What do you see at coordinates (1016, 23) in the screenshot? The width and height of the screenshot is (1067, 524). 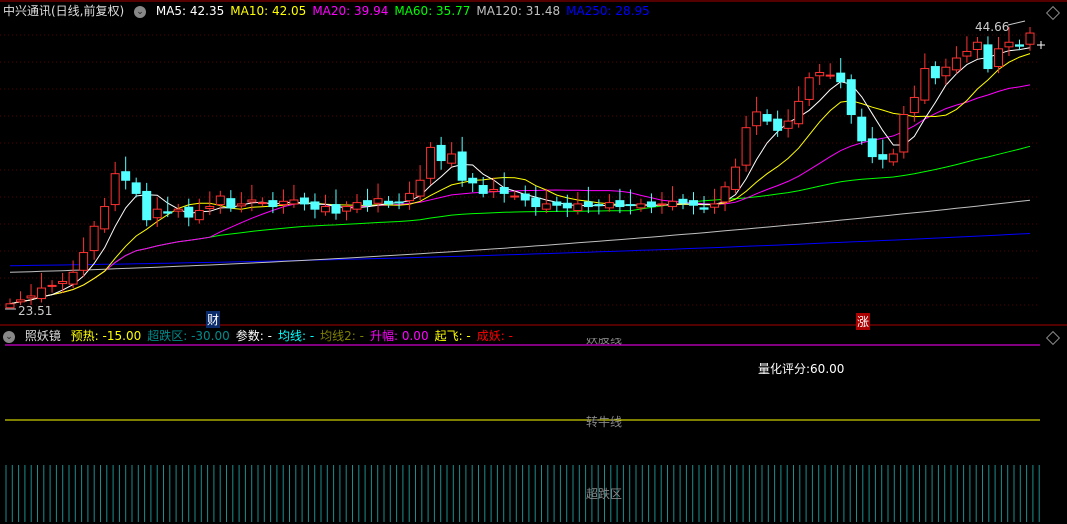 I see `max-arrow-icon` at bounding box center [1016, 23].